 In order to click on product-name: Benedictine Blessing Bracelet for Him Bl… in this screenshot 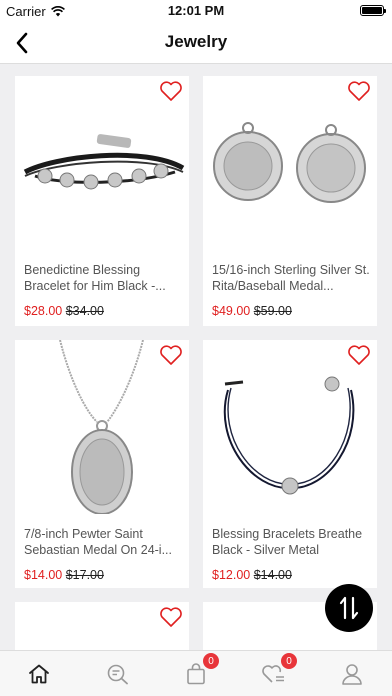, I will do `click(103, 278)`.